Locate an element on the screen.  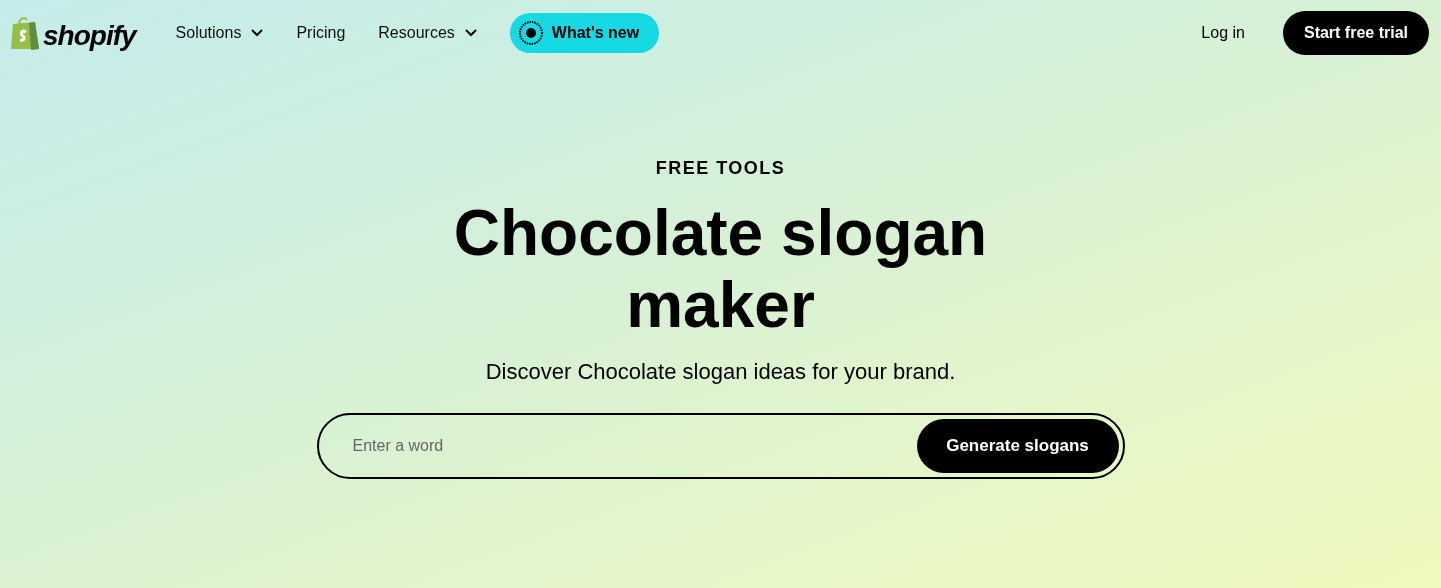
shopping-bag-icon is located at coordinates (25, 33).